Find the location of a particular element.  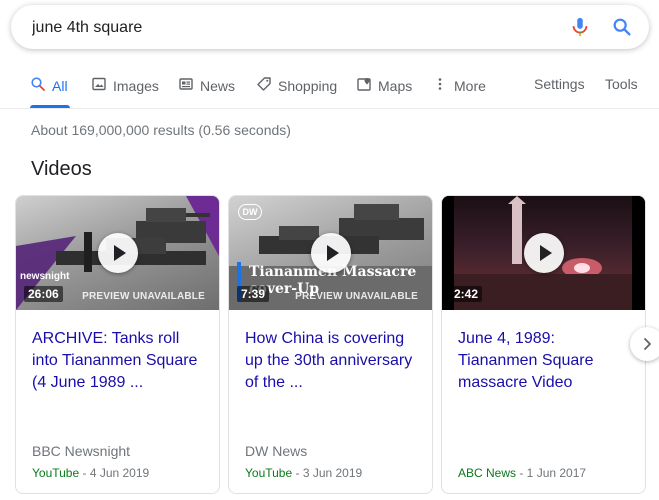

settings-link: Settings is located at coordinates (559, 84).